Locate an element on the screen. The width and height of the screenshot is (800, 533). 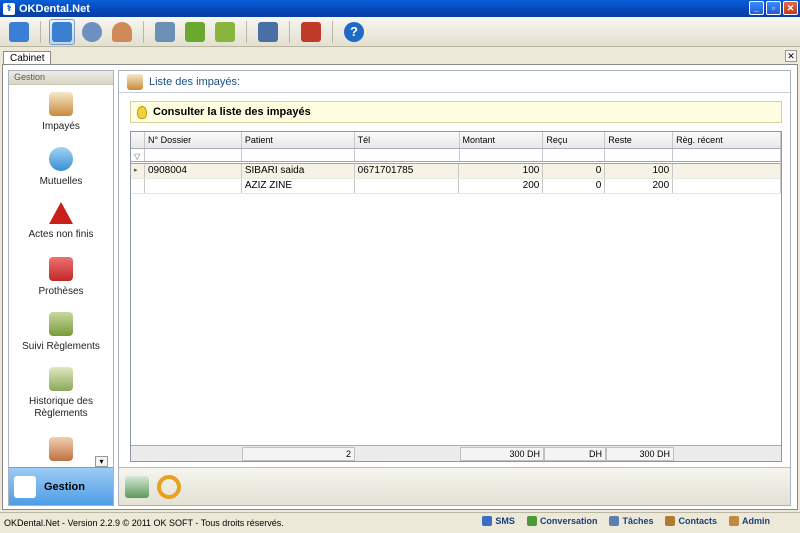
sidebar-item-impayes: Impayés is located at coordinates (61, 113).